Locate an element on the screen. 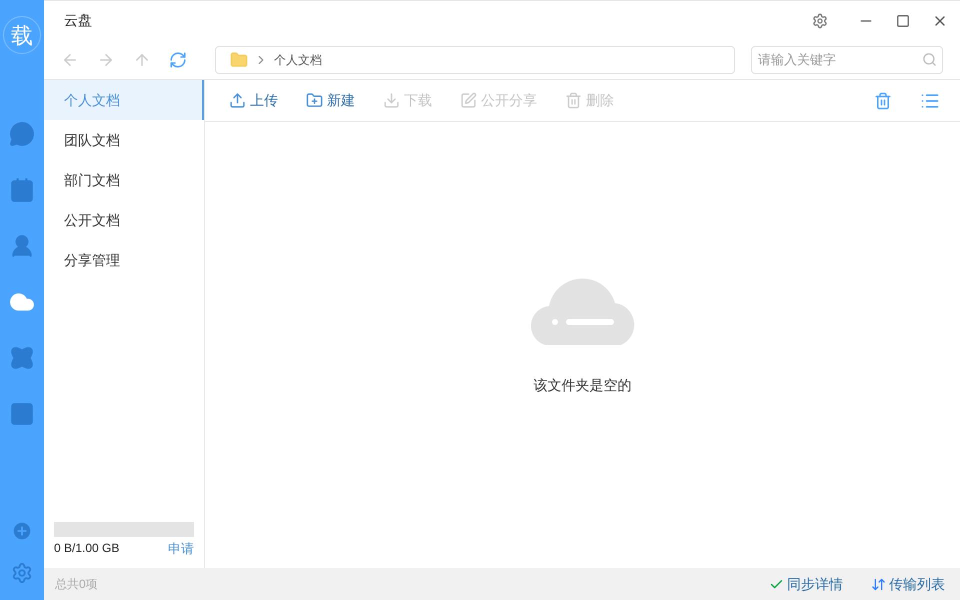  apply-link: 申请 is located at coordinates (181, 548).